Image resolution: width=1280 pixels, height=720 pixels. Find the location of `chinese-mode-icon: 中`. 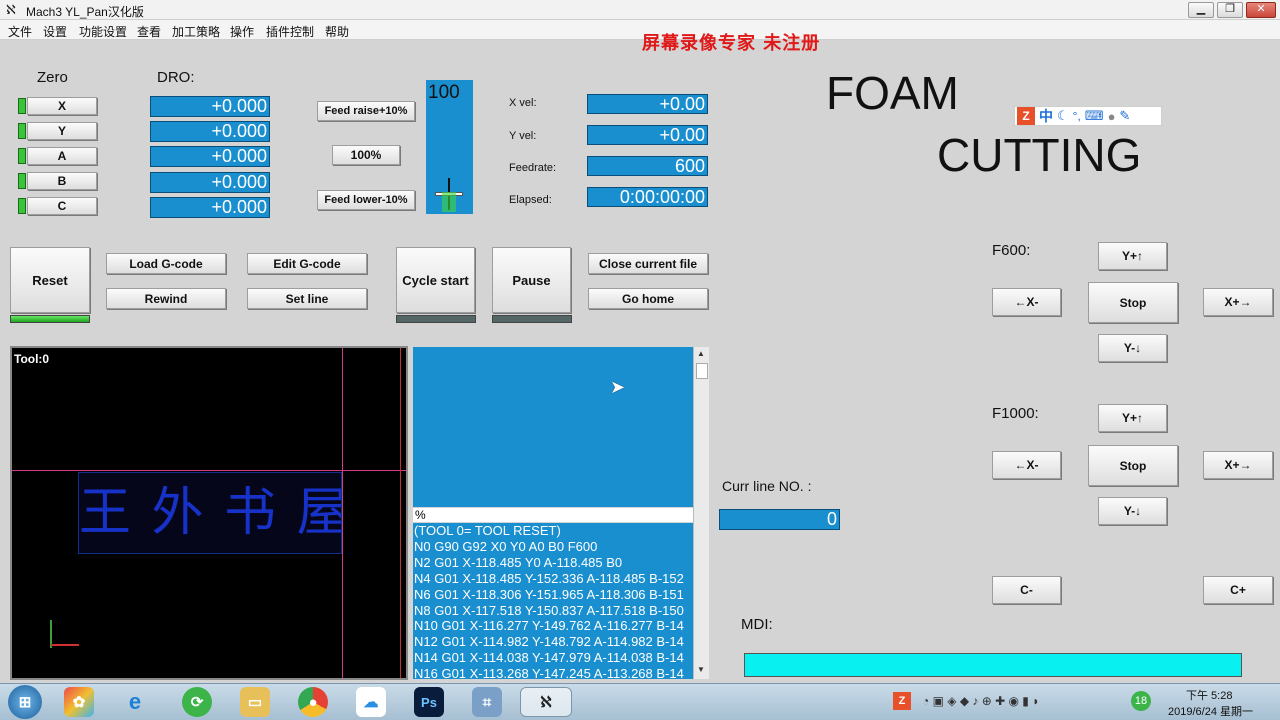

chinese-mode-icon: 中 is located at coordinates (1046, 116).